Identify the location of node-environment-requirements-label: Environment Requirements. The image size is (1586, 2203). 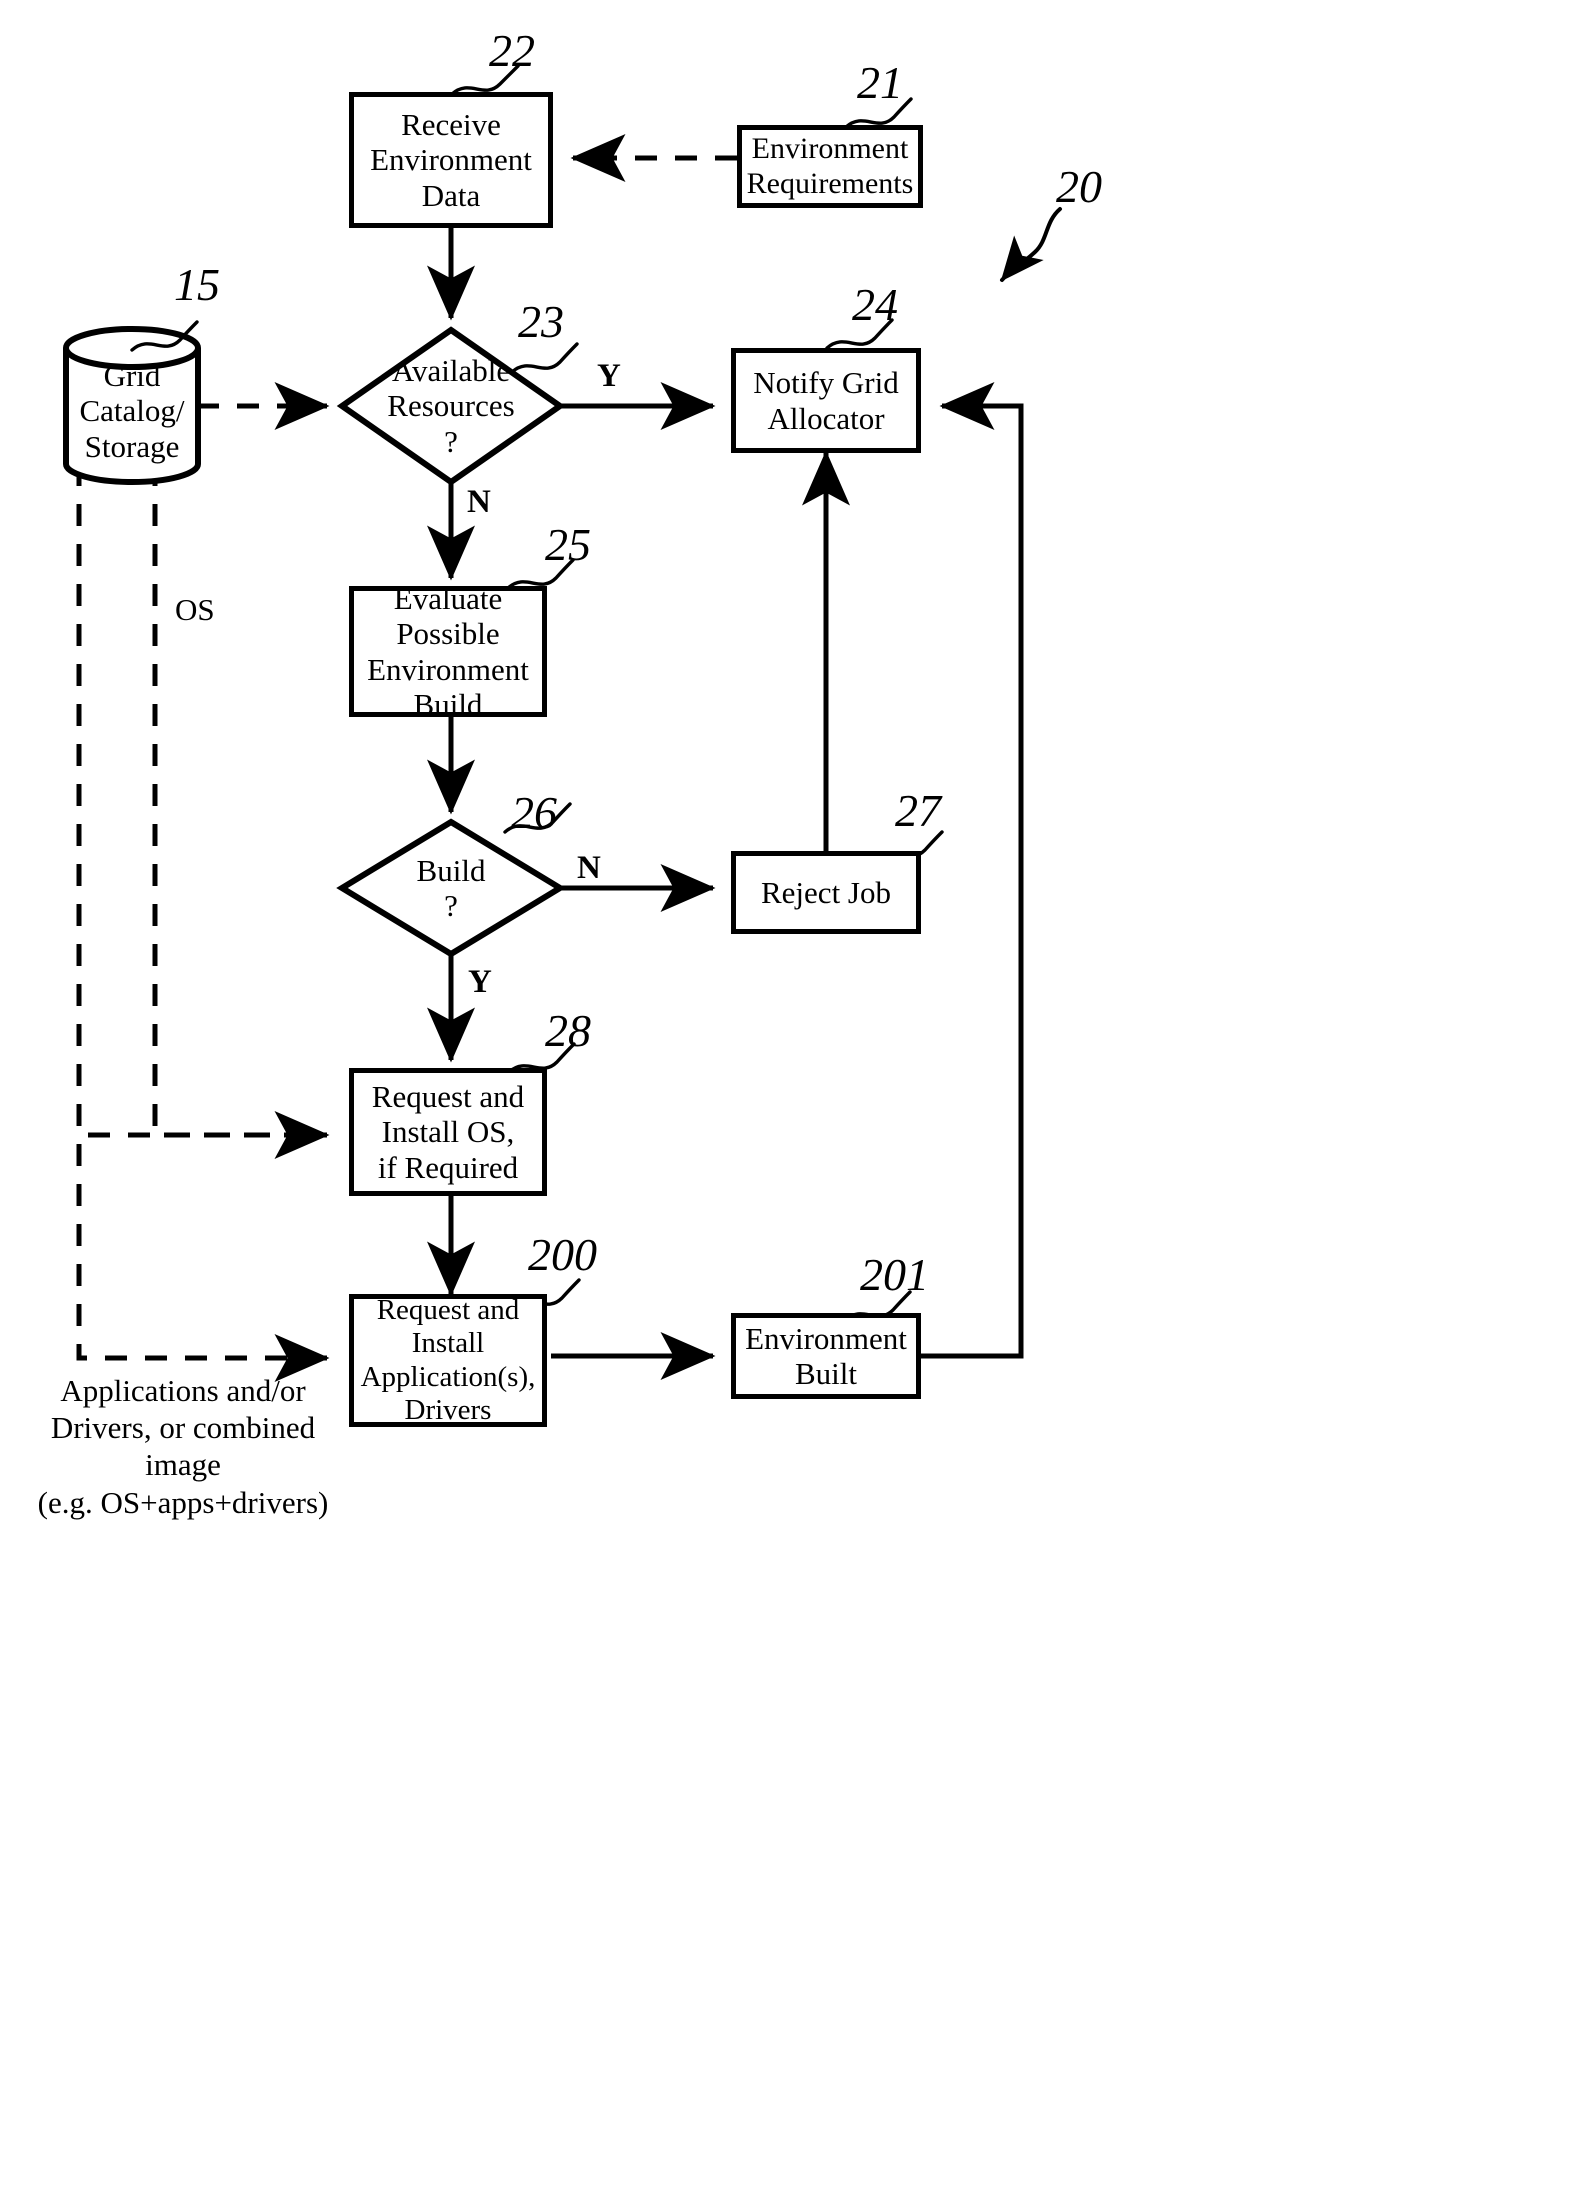
(830, 166).